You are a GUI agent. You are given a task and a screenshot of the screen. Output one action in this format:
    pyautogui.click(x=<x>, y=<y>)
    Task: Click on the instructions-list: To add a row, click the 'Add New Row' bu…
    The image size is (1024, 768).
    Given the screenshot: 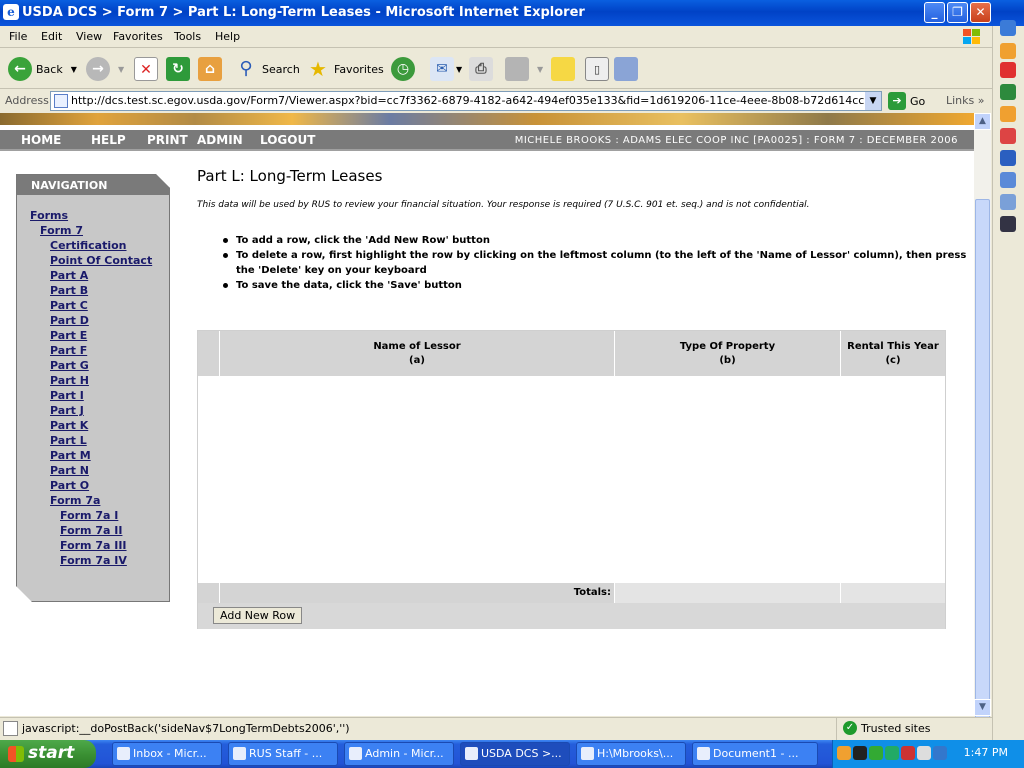 What is the action you would take?
    pyautogui.click(x=597, y=263)
    